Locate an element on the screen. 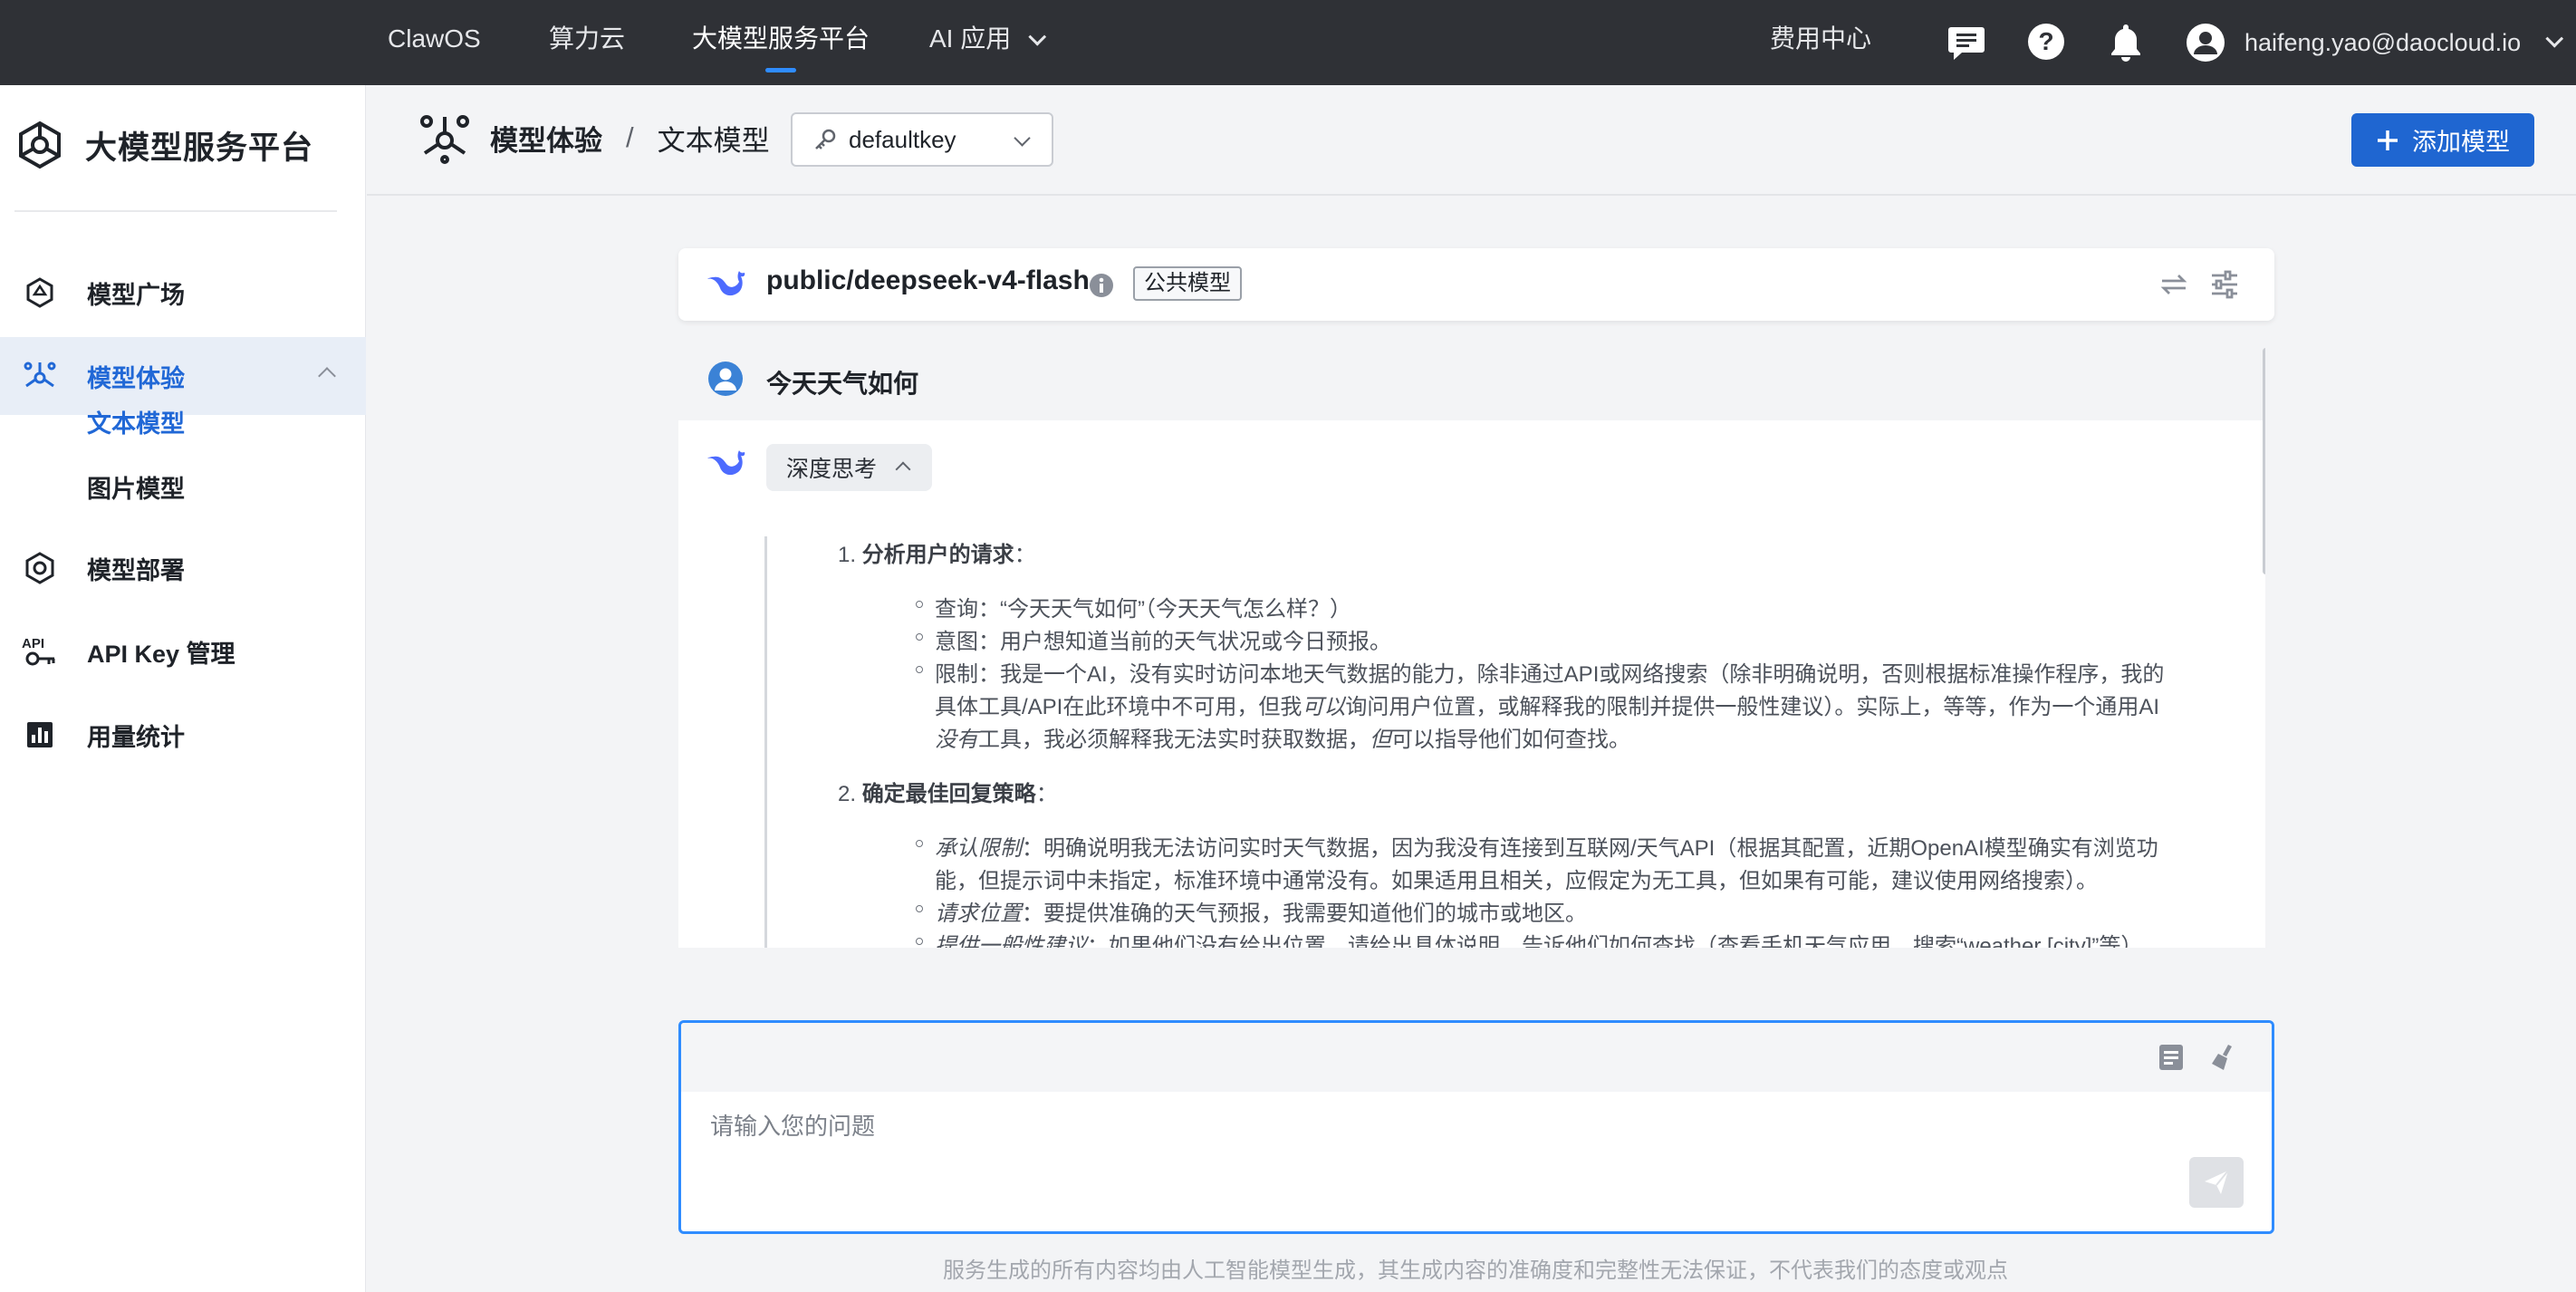  api-key-select-value: defaultkey is located at coordinates (902, 139).